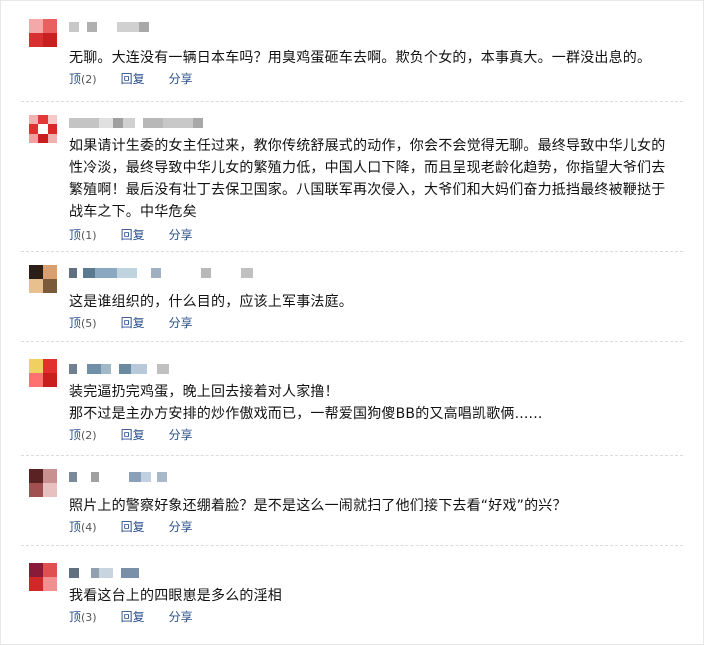 The image size is (704, 645). I want to click on like-count: (3), so click(89, 617).